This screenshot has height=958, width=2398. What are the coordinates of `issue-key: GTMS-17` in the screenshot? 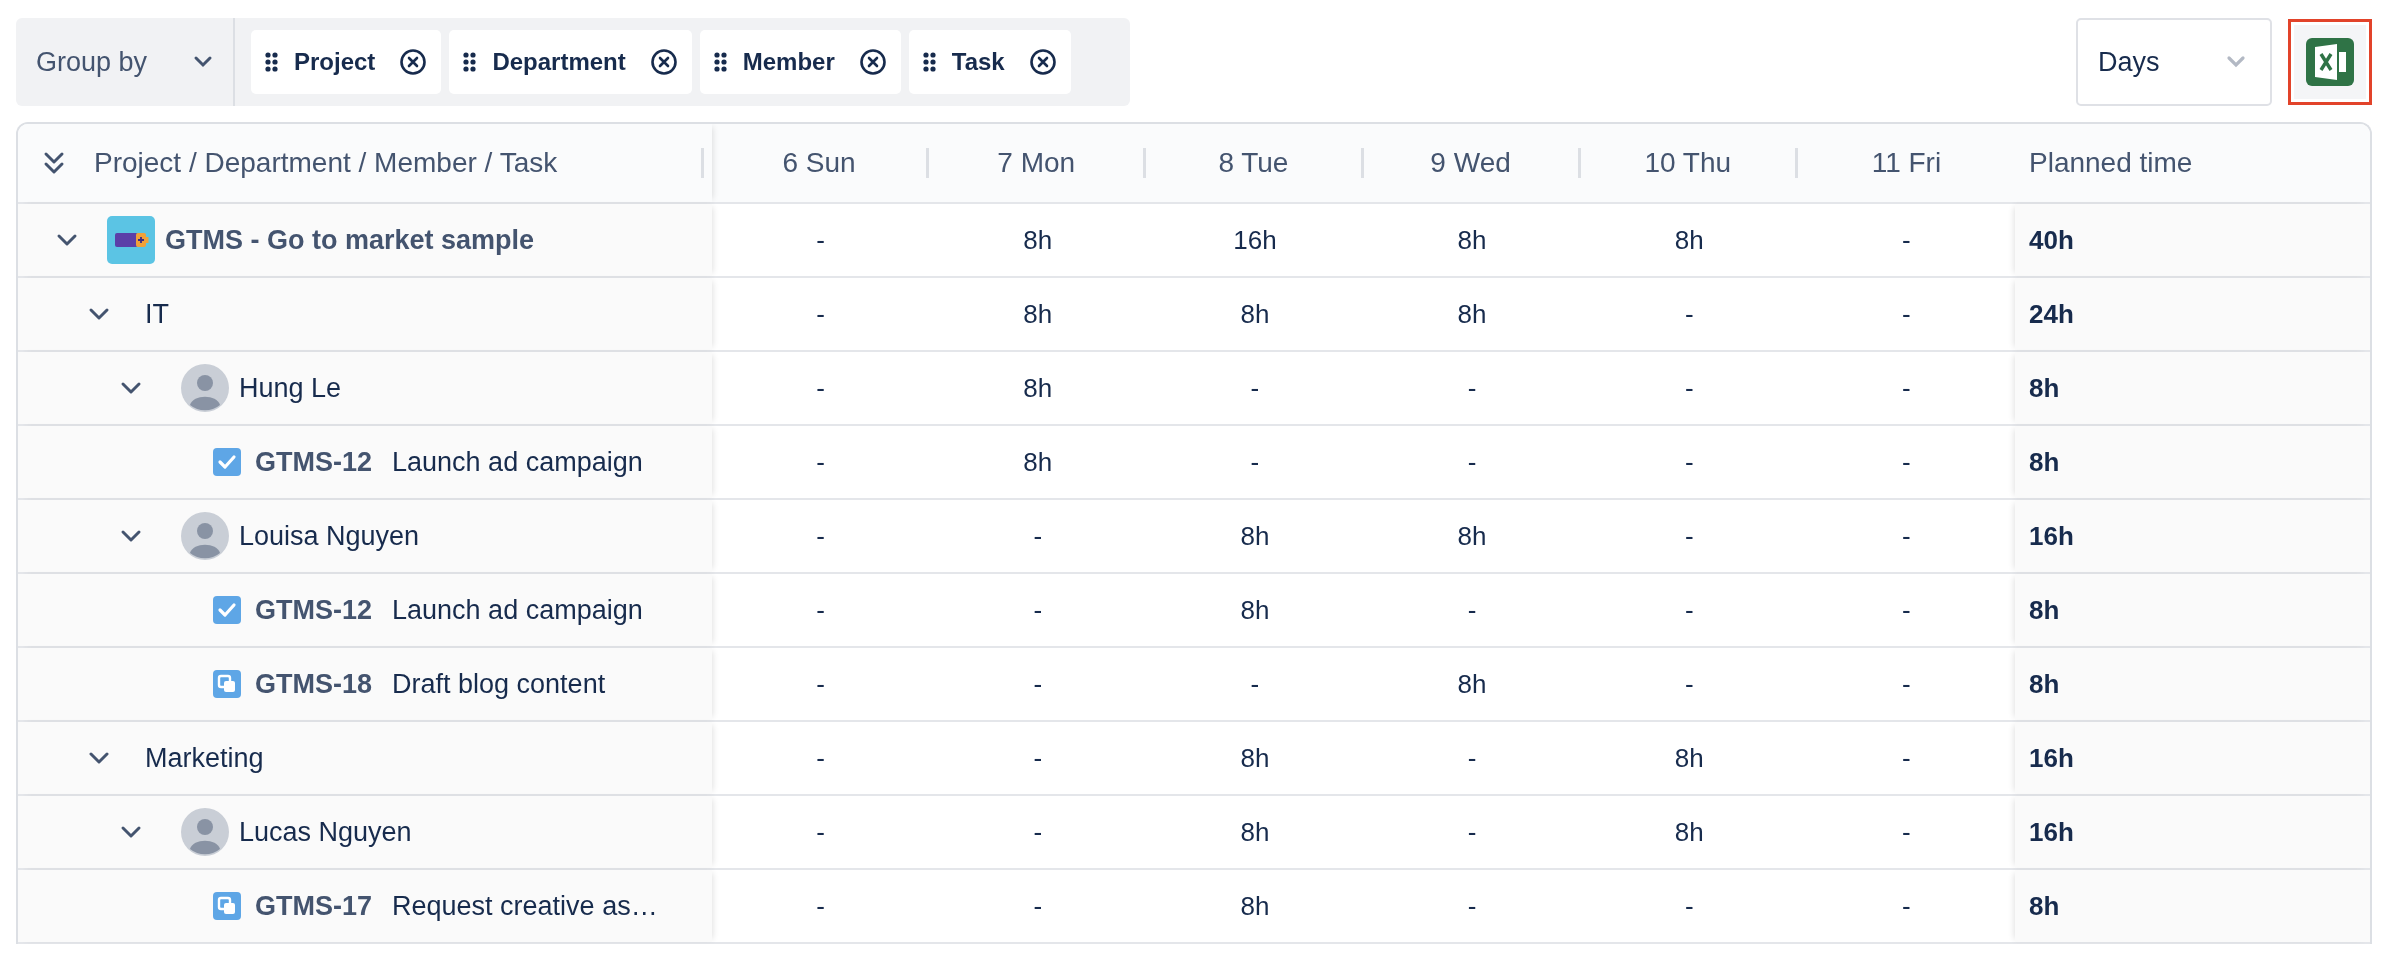 It's located at (314, 906).